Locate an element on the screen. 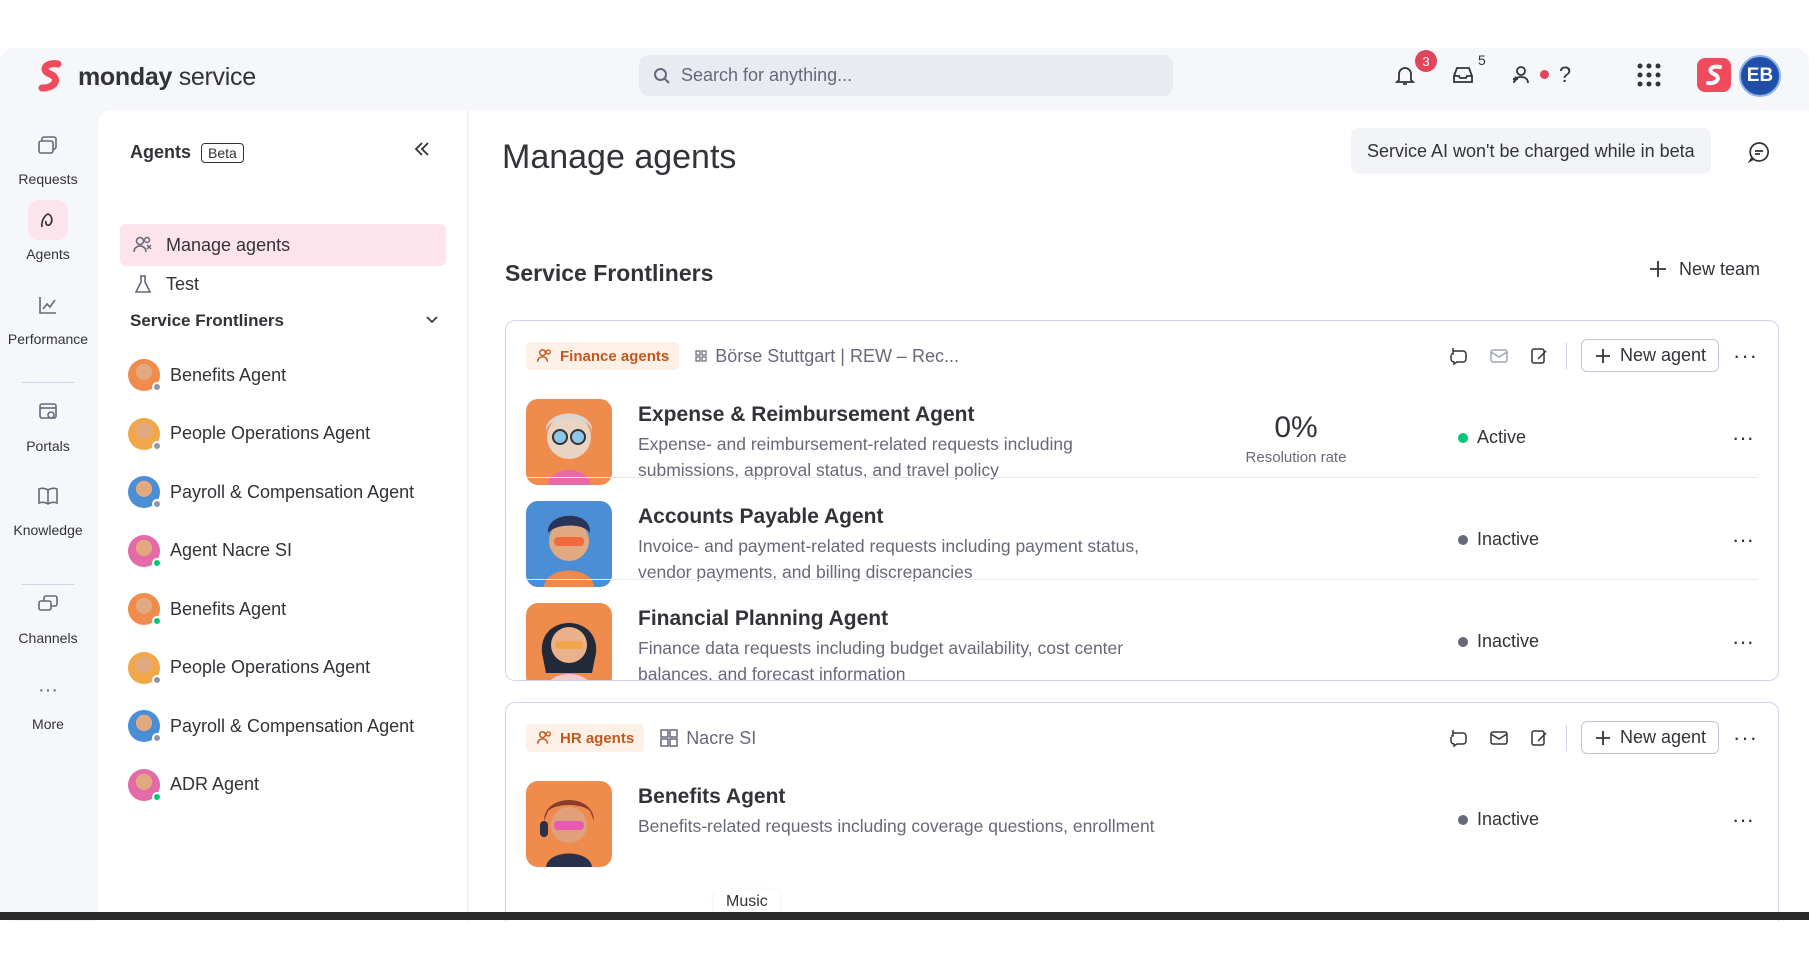 Image resolution: width=1809 pixels, height=970 pixels. rail-item-knowledge: Knowledge is located at coordinates (48, 507).